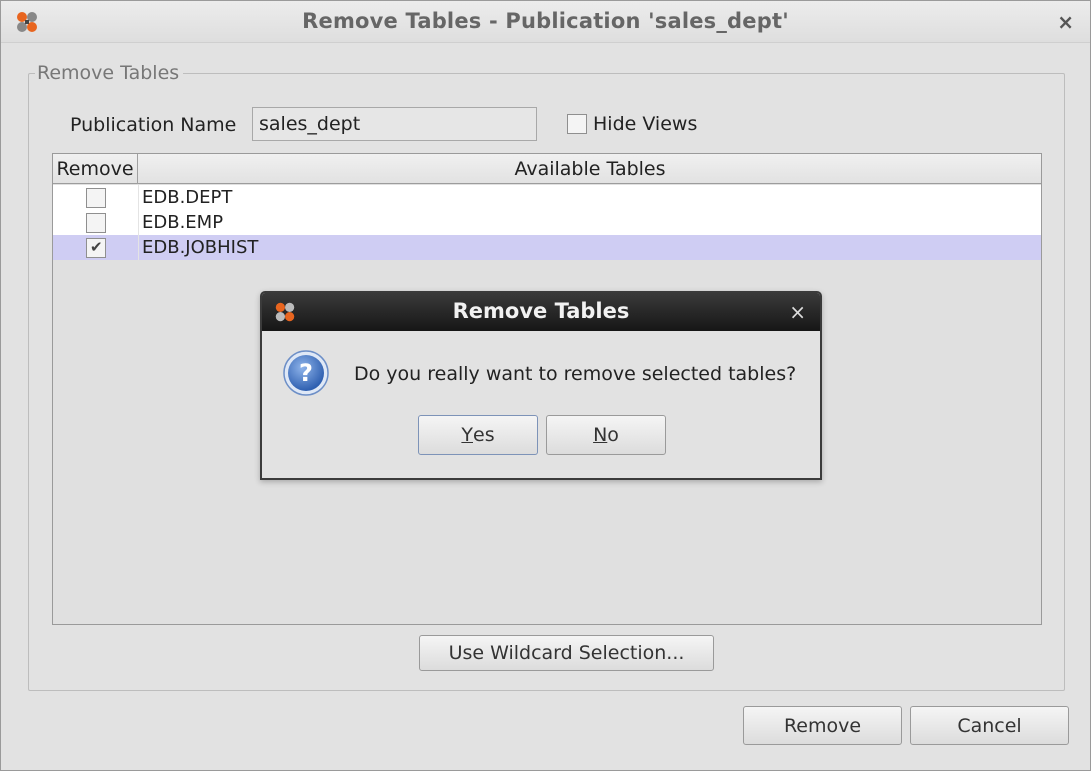  Describe the element at coordinates (394, 124) in the screenshot. I see `publication-name-field` at that location.